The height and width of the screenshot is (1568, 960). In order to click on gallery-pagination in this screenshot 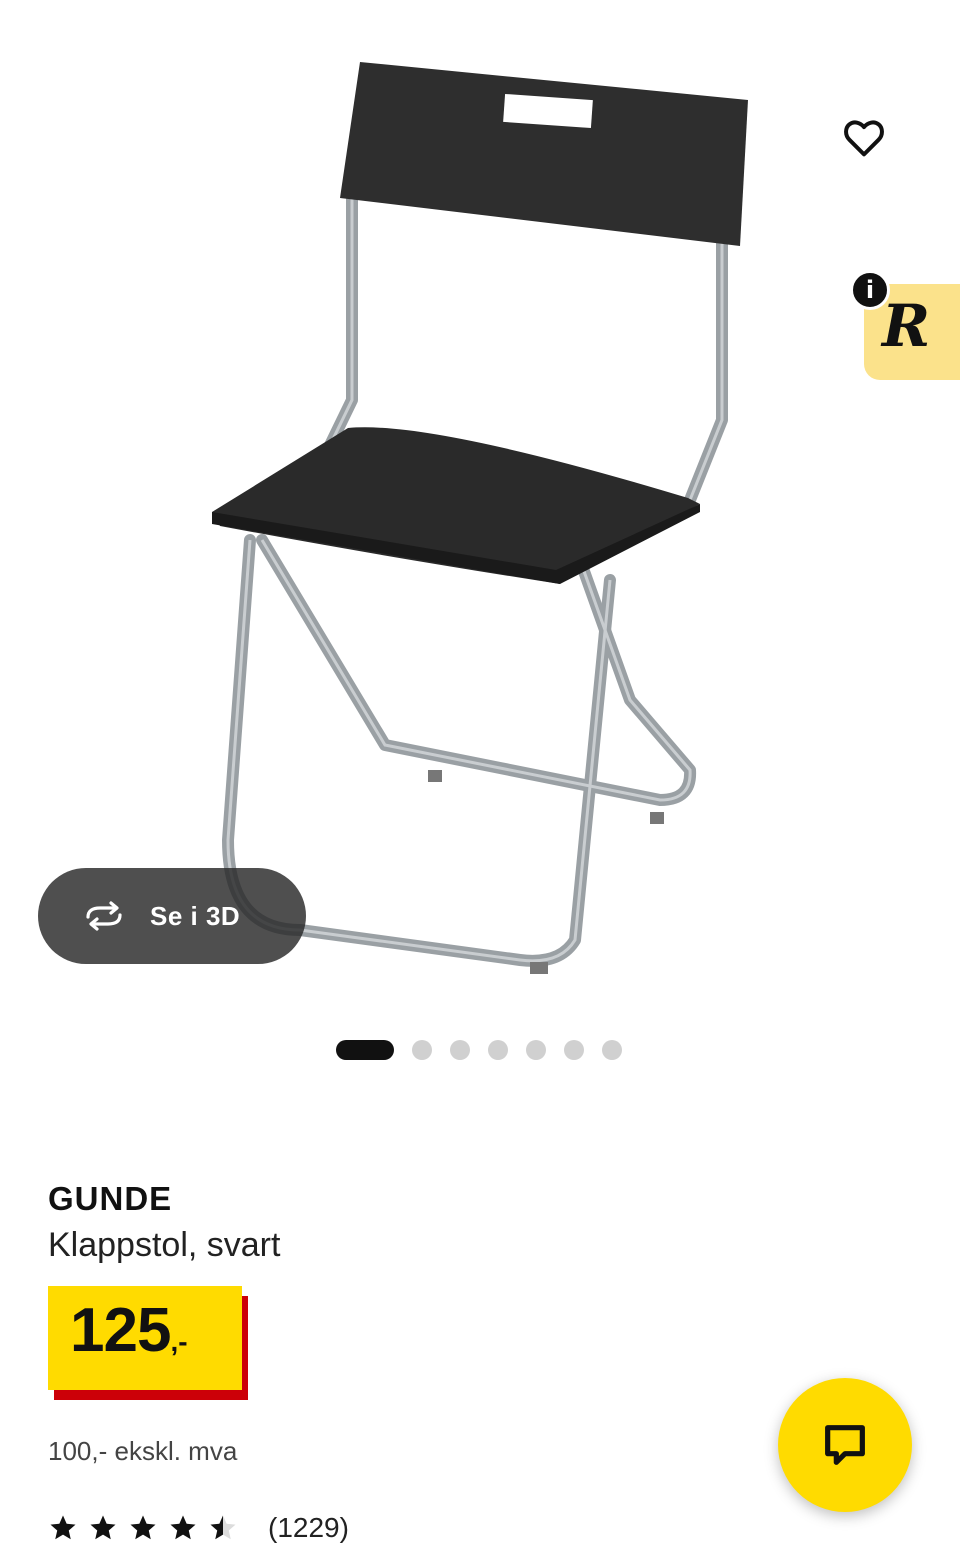, I will do `click(488, 1050)`.